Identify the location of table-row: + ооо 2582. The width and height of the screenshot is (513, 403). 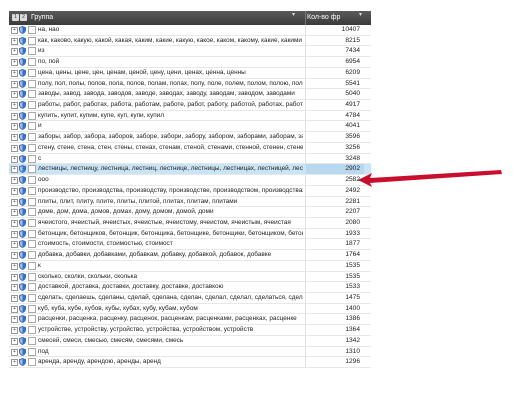
(190, 180).